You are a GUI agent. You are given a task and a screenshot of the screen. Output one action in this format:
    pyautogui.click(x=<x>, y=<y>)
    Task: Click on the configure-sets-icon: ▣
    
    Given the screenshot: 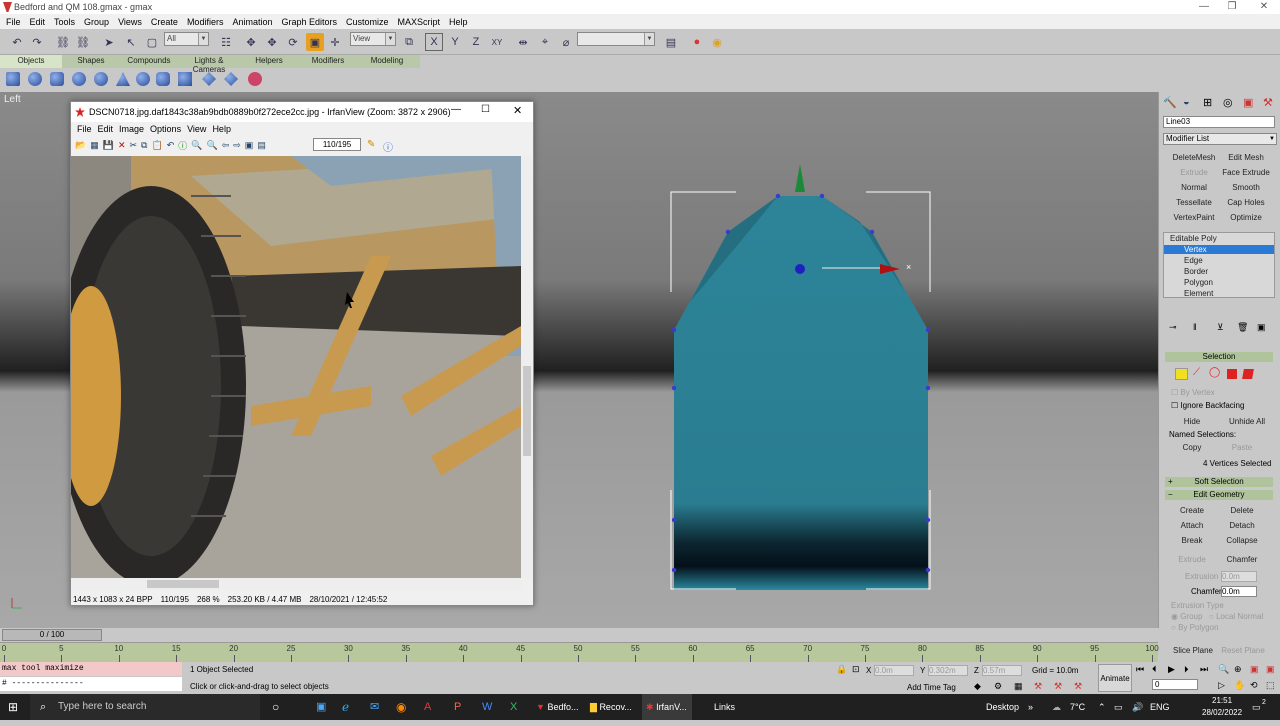 What is the action you would take?
    pyautogui.click(x=1261, y=327)
    